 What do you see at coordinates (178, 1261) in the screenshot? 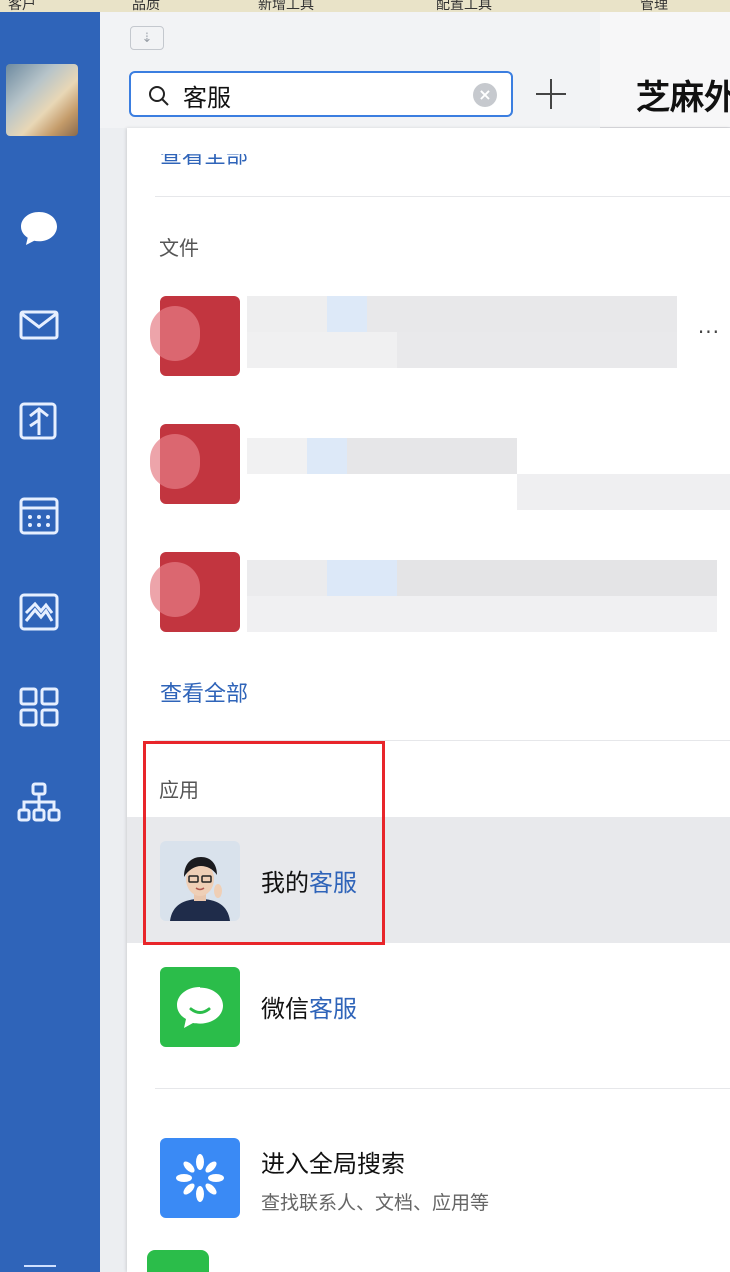
I see `next-result-icon` at bounding box center [178, 1261].